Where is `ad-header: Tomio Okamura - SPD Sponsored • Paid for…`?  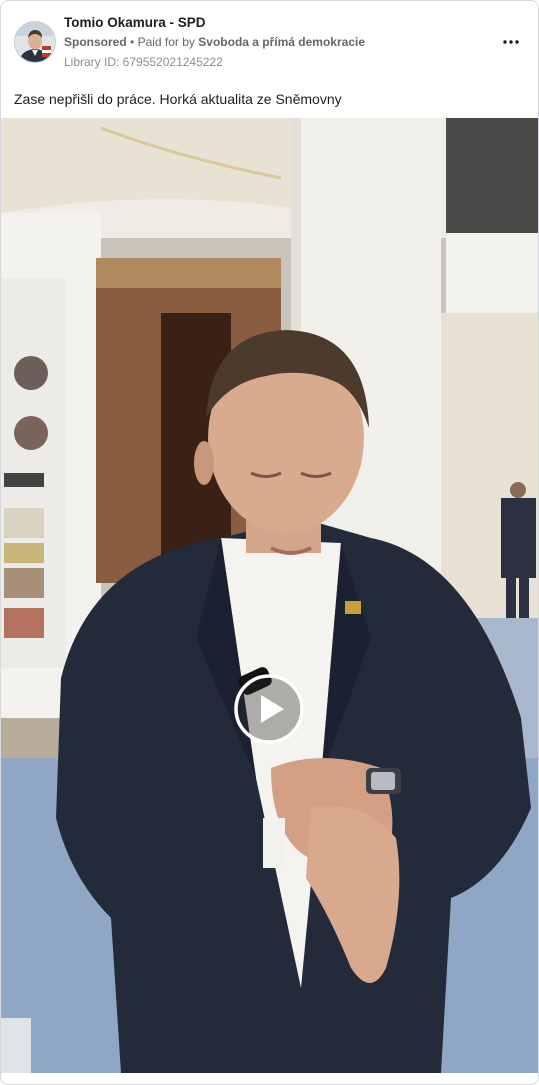 ad-header: Tomio Okamura - SPD Sponsored • Paid for… is located at coordinates (269, 41).